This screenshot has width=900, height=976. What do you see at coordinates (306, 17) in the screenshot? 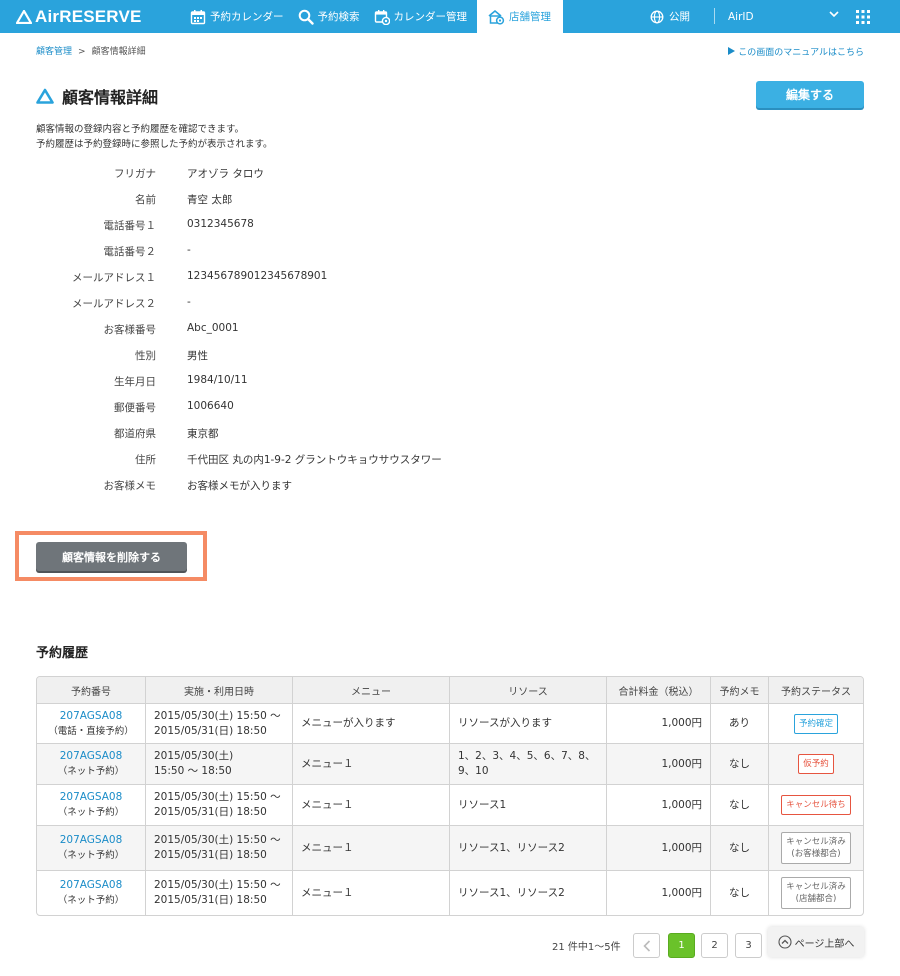
I see `search-icon` at bounding box center [306, 17].